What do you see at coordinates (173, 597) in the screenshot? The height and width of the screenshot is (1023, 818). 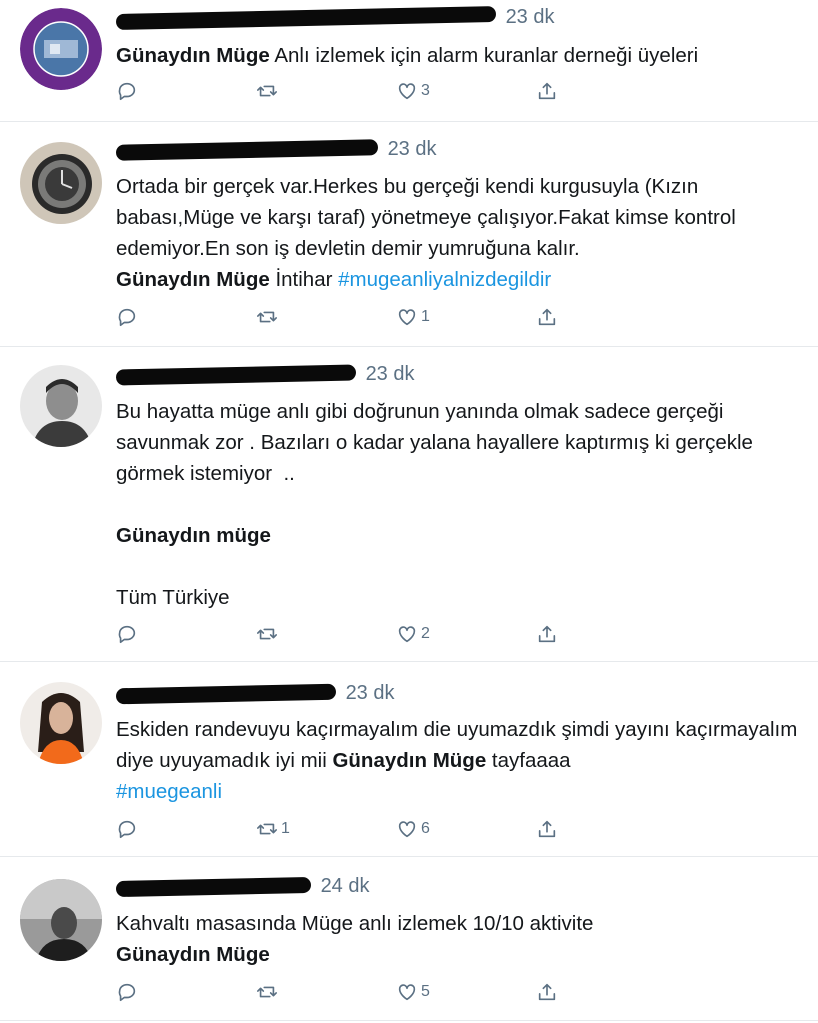 I see `text-segment: Tüm Türkiye` at bounding box center [173, 597].